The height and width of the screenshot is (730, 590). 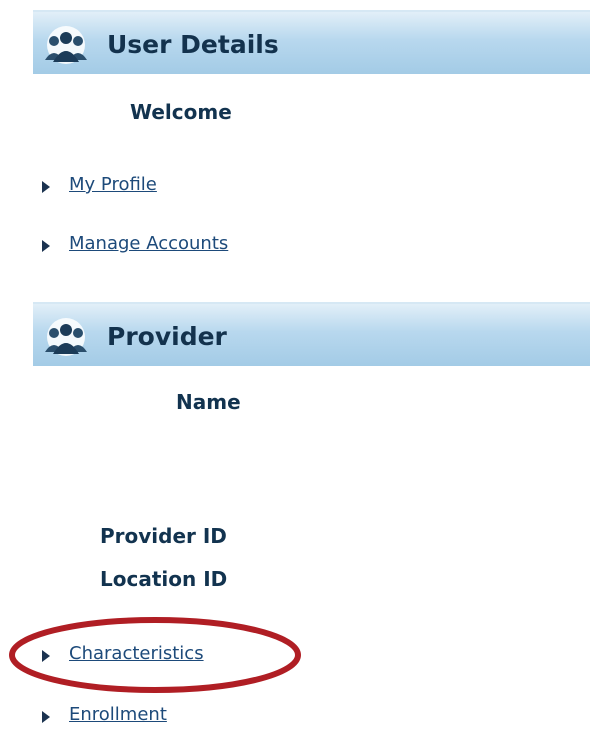 I want to click on manage-accounts-link: Manage Accounts, so click(x=148, y=243).